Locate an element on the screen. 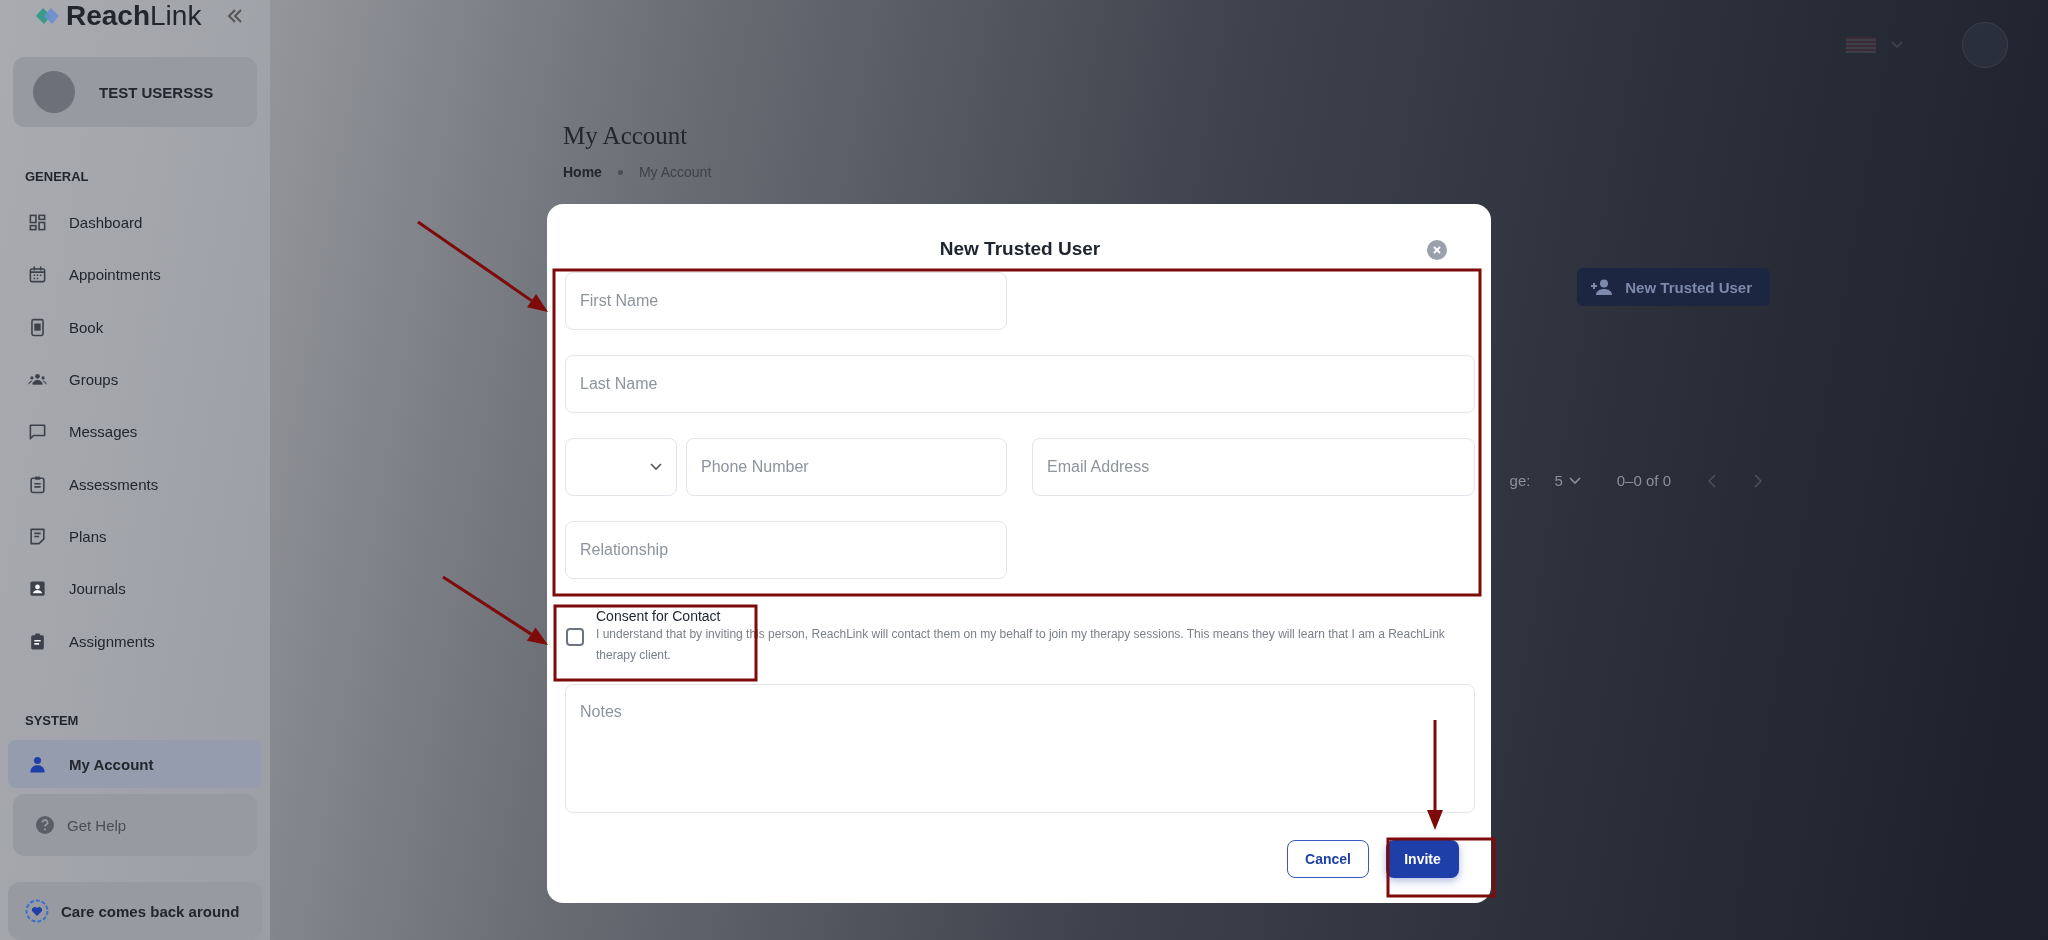 The width and height of the screenshot is (2048, 940). page-range: 0–0 of 0 is located at coordinates (1643, 480).